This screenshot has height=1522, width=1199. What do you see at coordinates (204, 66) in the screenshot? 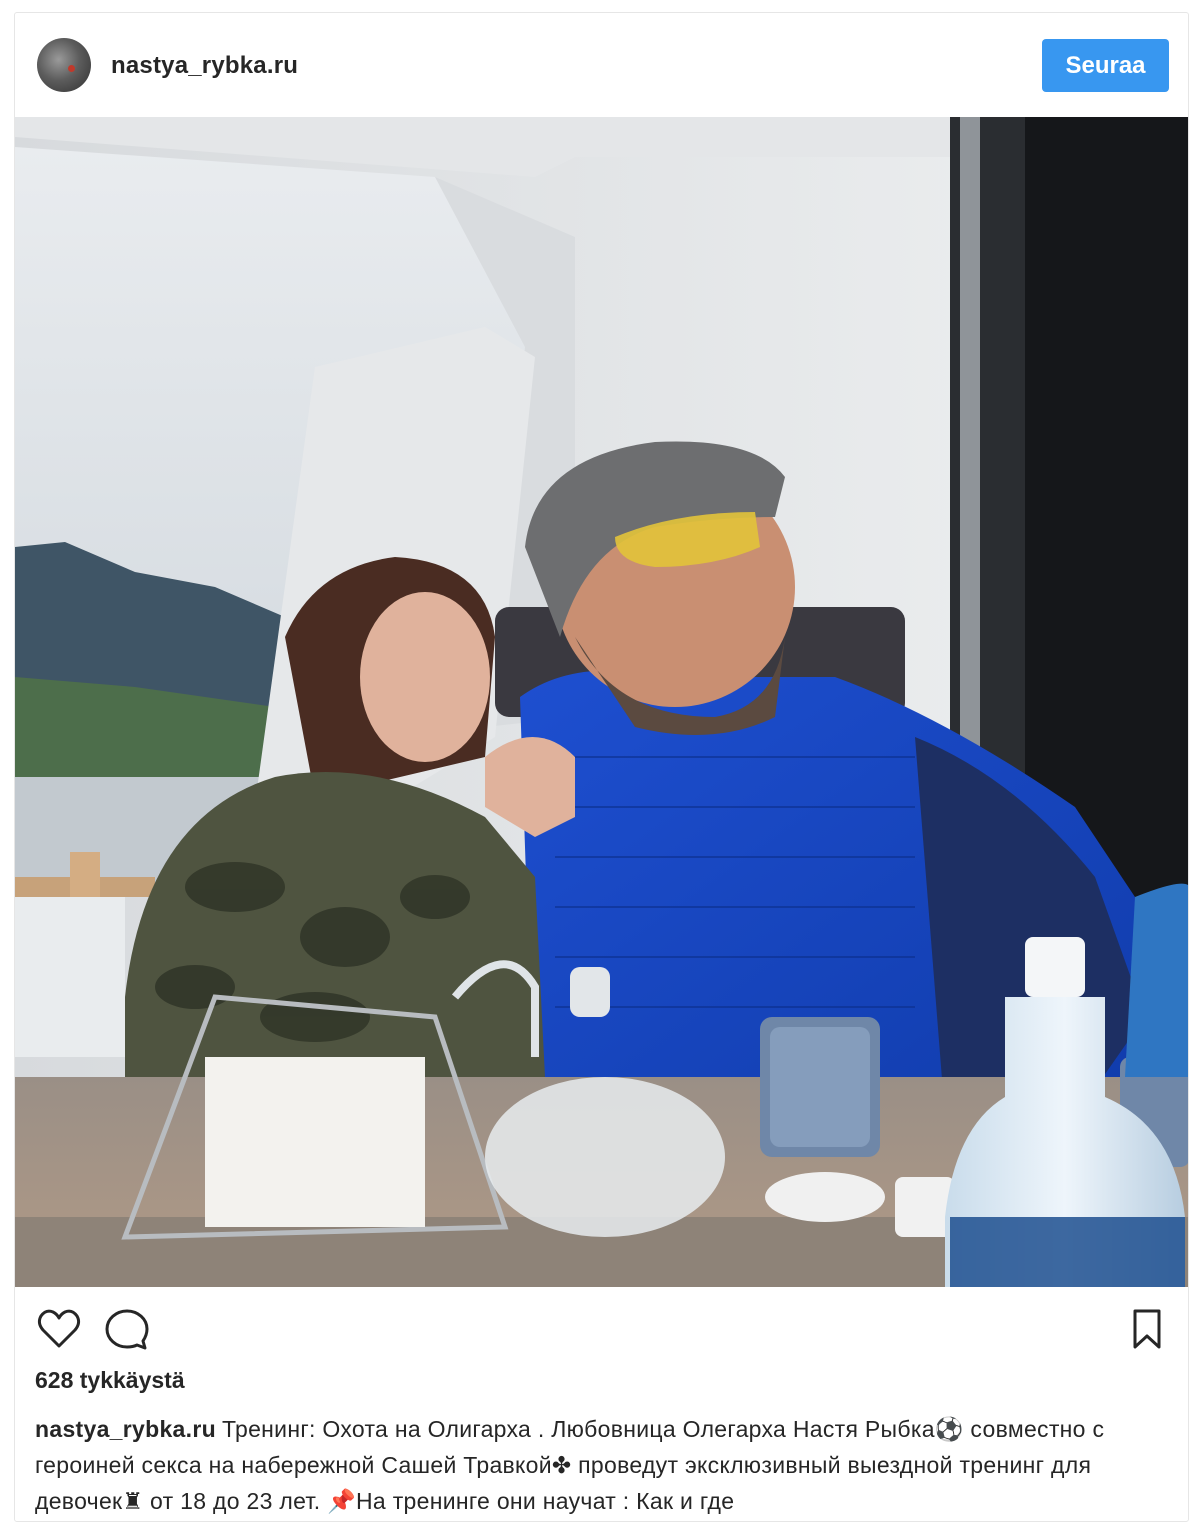
I see `post-username: nastya_rybka.ru` at bounding box center [204, 66].